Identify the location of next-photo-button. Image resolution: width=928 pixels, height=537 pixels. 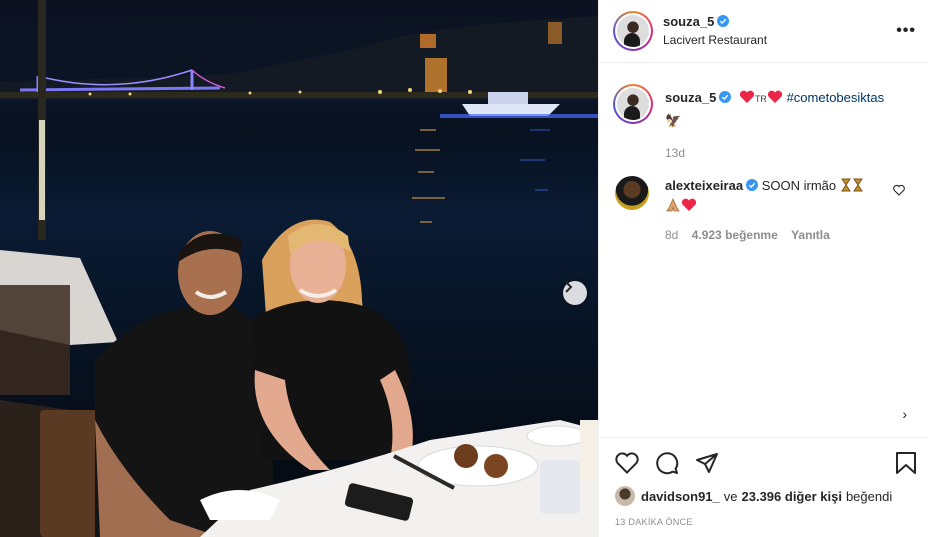
(575, 293).